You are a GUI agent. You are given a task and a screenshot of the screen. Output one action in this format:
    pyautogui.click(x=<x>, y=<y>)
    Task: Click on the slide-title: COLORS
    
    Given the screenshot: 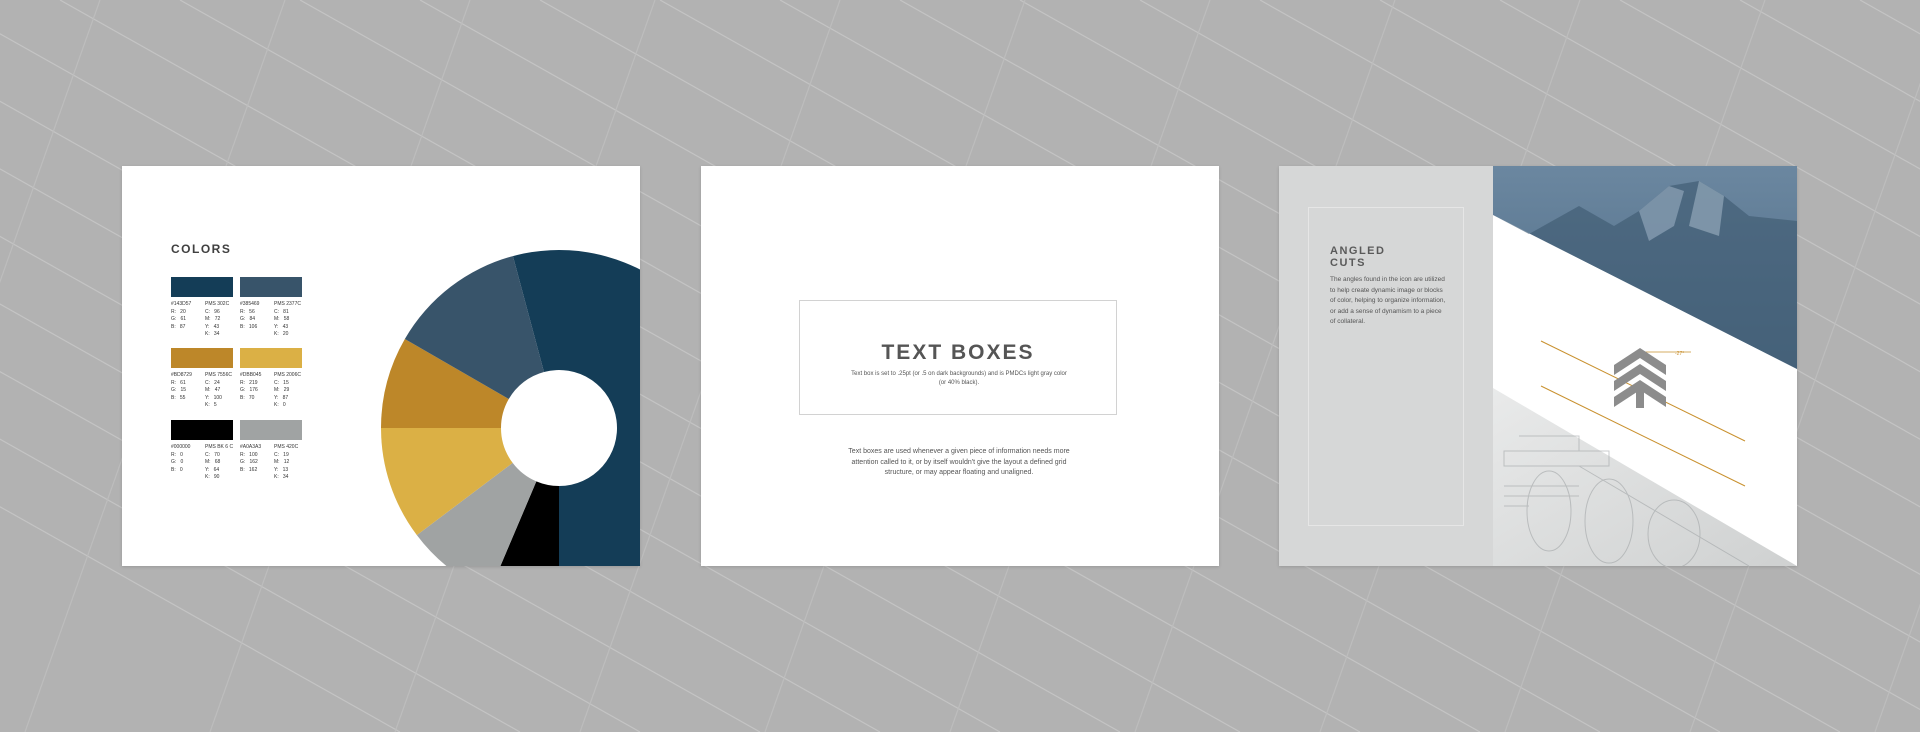 What is the action you would take?
    pyautogui.click(x=201, y=249)
    